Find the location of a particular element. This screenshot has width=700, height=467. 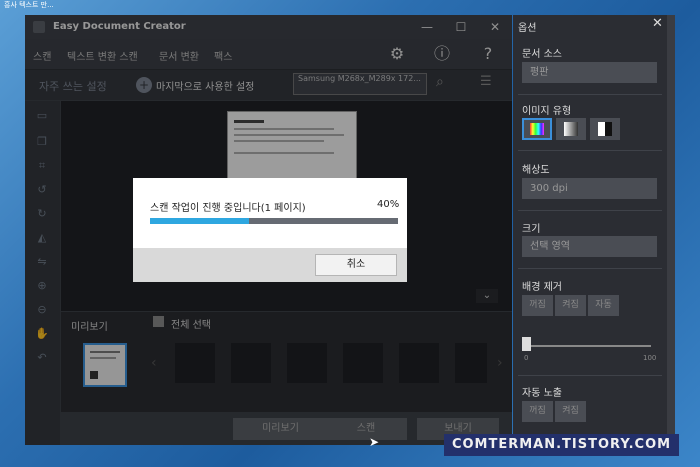

progress-message: 스캔 작업이 진행 중입니다(1 페이지) is located at coordinates (228, 208).